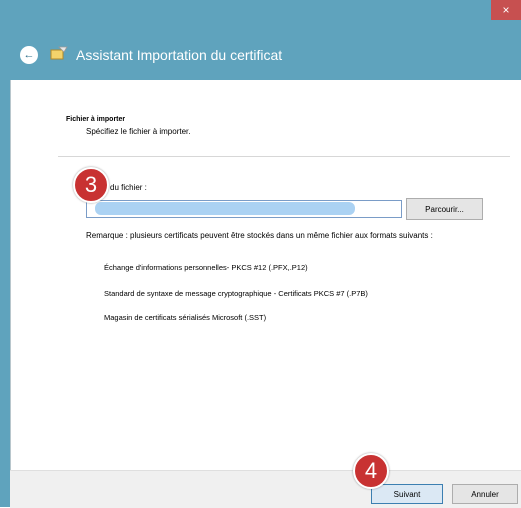 This screenshot has width=521, height=508. I want to click on cancel-button: Annuler, so click(485, 494).